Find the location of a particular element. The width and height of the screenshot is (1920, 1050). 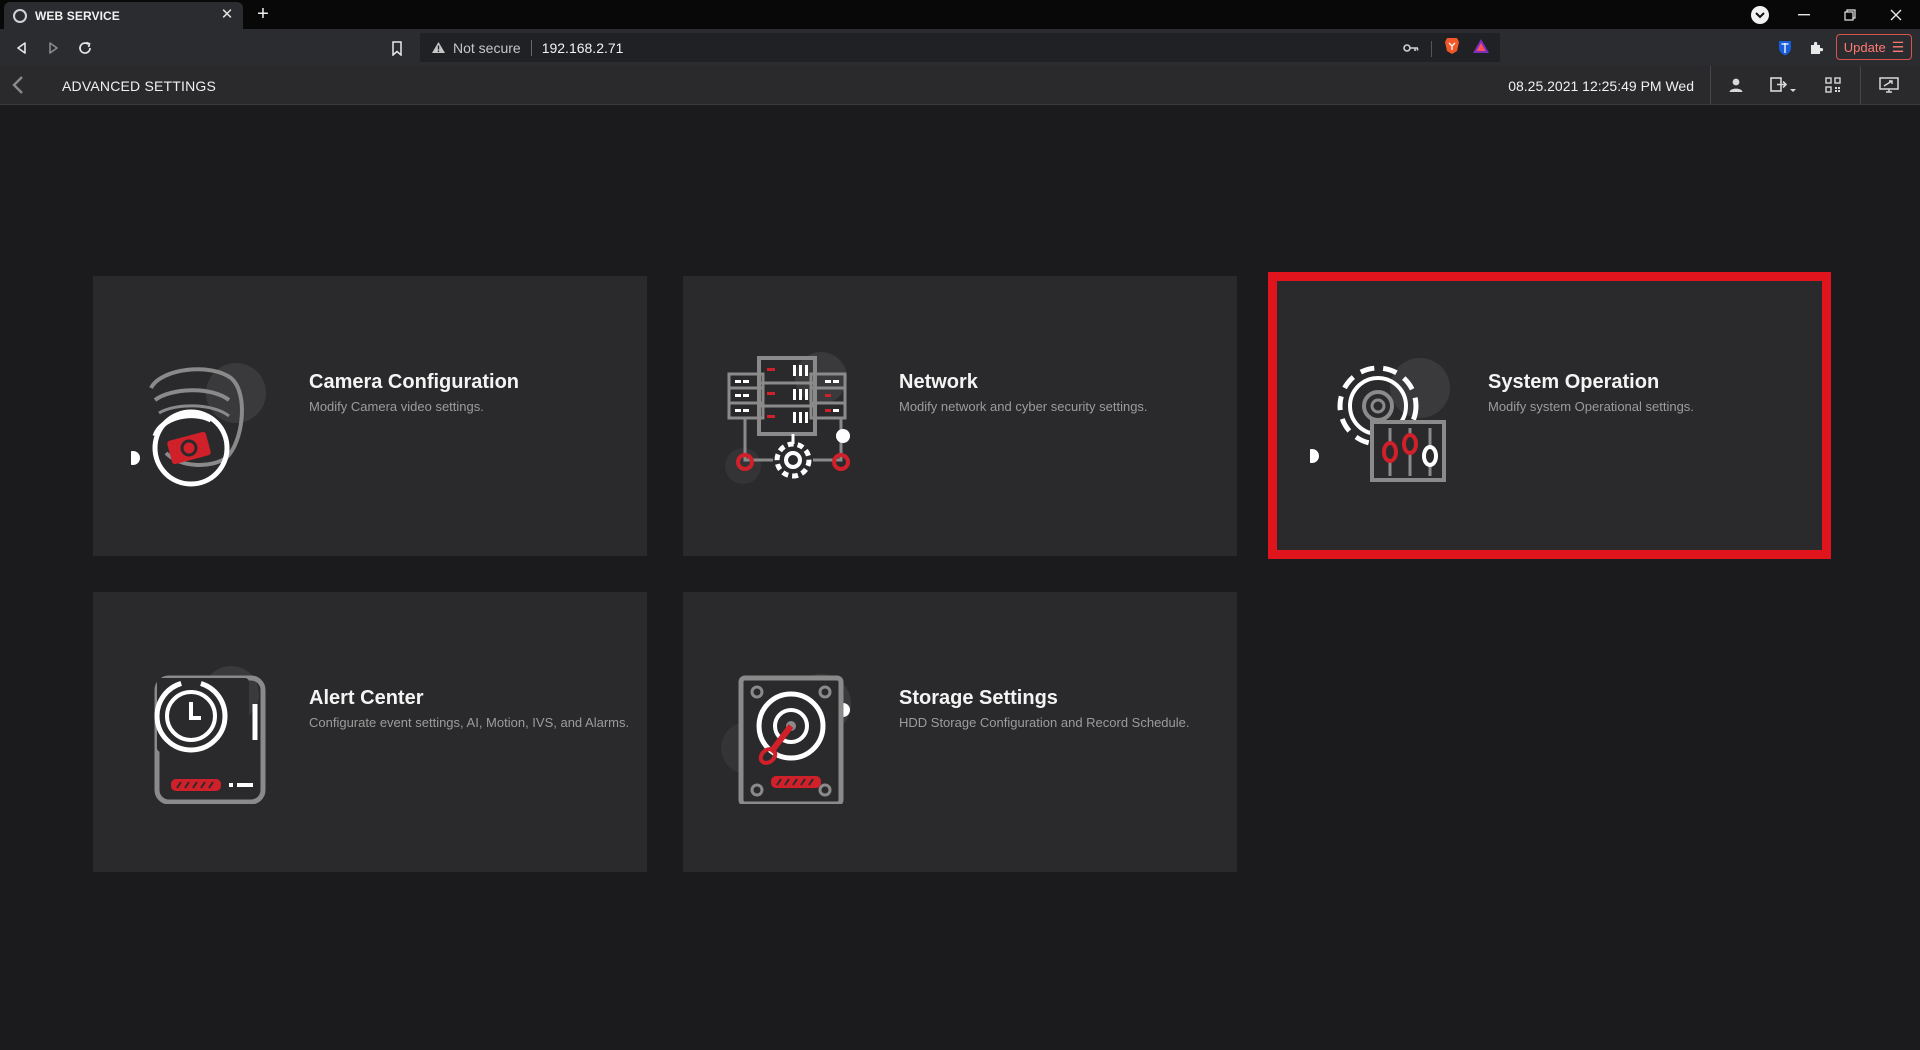

extensions-icon is located at coordinates (1816, 48).